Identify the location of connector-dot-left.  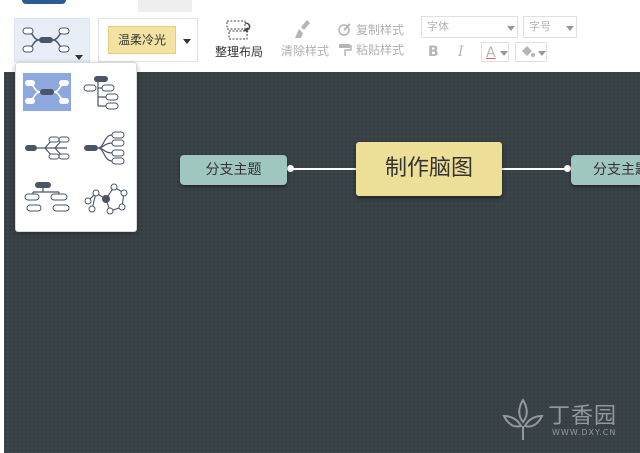
(290, 168).